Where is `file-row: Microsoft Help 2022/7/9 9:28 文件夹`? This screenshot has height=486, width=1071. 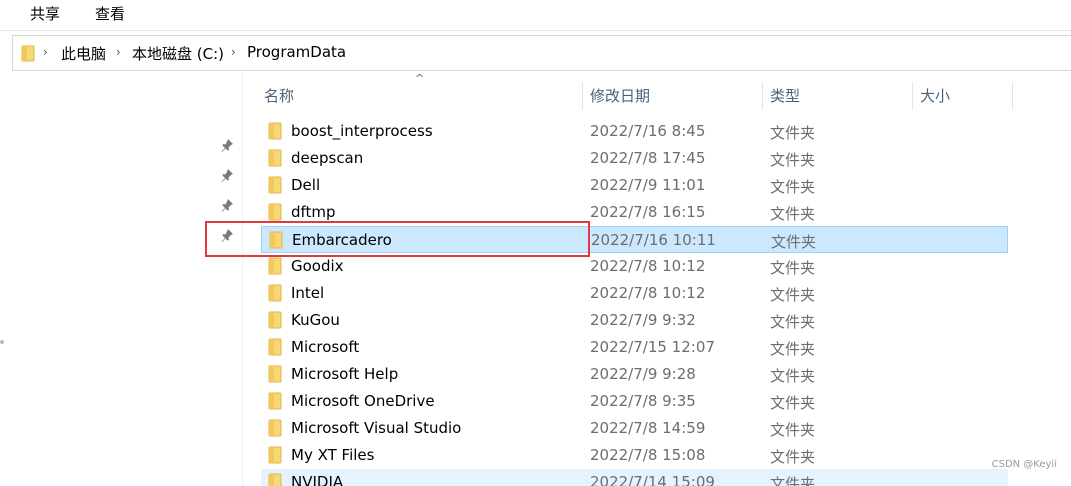 file-row: Microsoft Help 2022/7/9 9:28 文件夹 is located at coordinates (634, 374).